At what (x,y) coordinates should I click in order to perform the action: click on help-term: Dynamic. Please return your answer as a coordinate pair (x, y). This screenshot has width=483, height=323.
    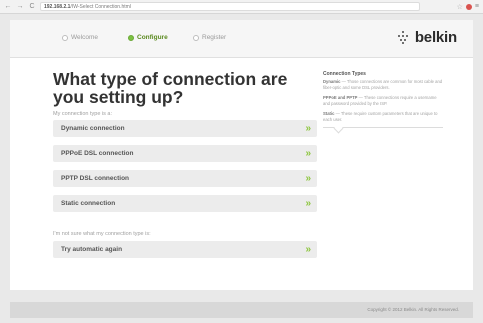
    Looking at the image, I should click on (332, 81).